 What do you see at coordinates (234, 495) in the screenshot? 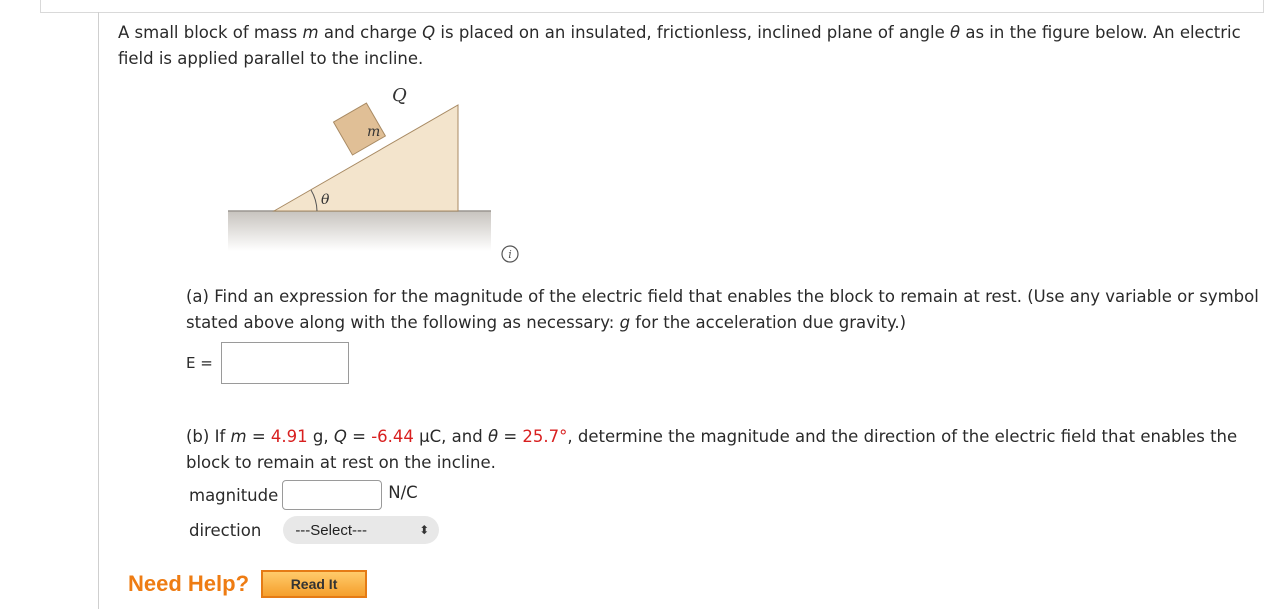
I see `magnitude-label: magnitude` at bounding box center [234, 495].